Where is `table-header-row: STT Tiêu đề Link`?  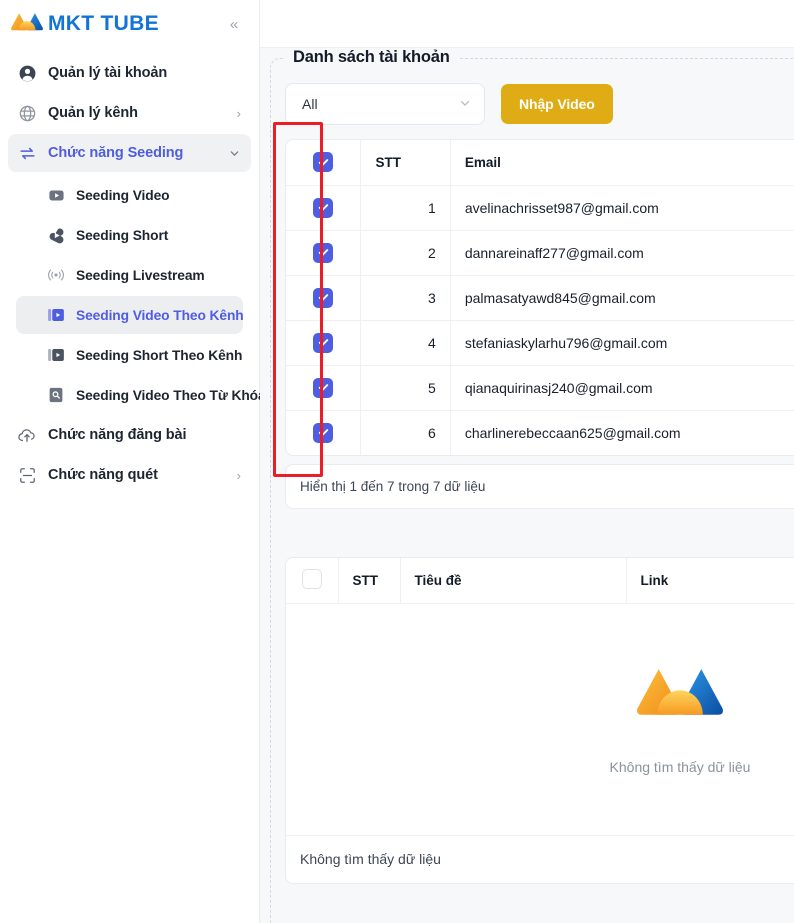
table-header-row: STT Tiêu đề Link is located at coordinates (540, 581).